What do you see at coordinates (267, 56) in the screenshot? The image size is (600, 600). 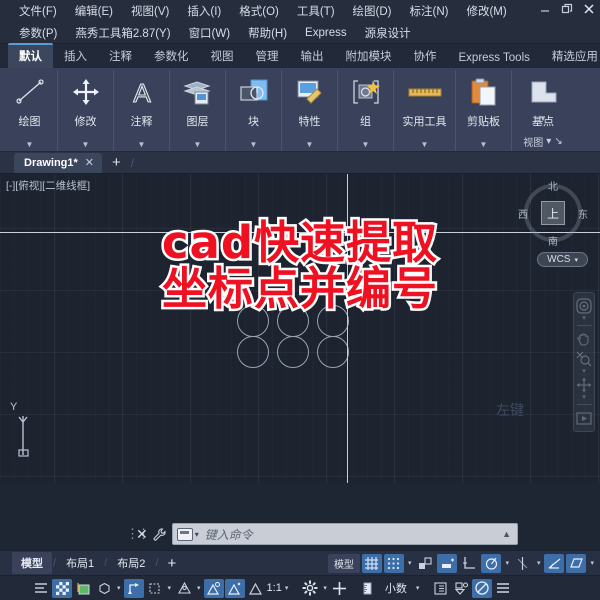 I see `ribbon-tab-manage: 管理` at bounding box center [267, 56].